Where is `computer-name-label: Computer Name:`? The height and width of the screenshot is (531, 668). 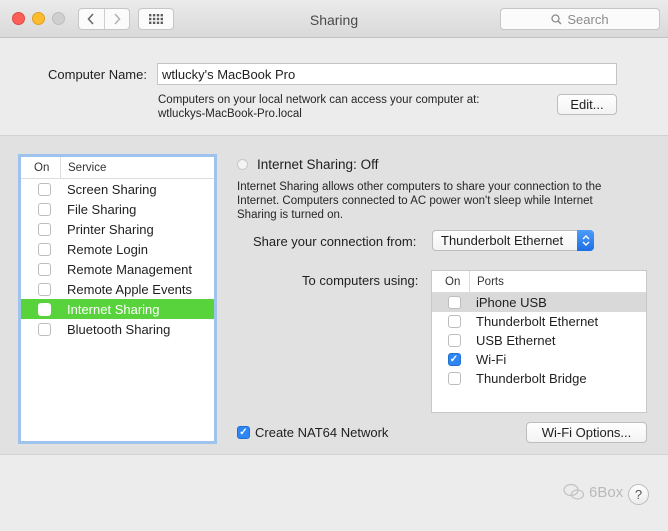 computer-name-label: Computer Name: is located at coordinates (97, 74).